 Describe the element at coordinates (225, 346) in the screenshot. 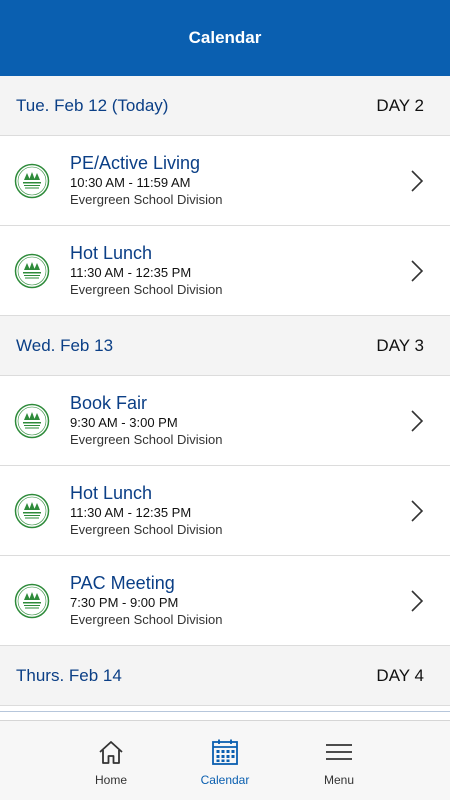

I see `day-header: Wed. Feb 13 DAY 3` at that location.